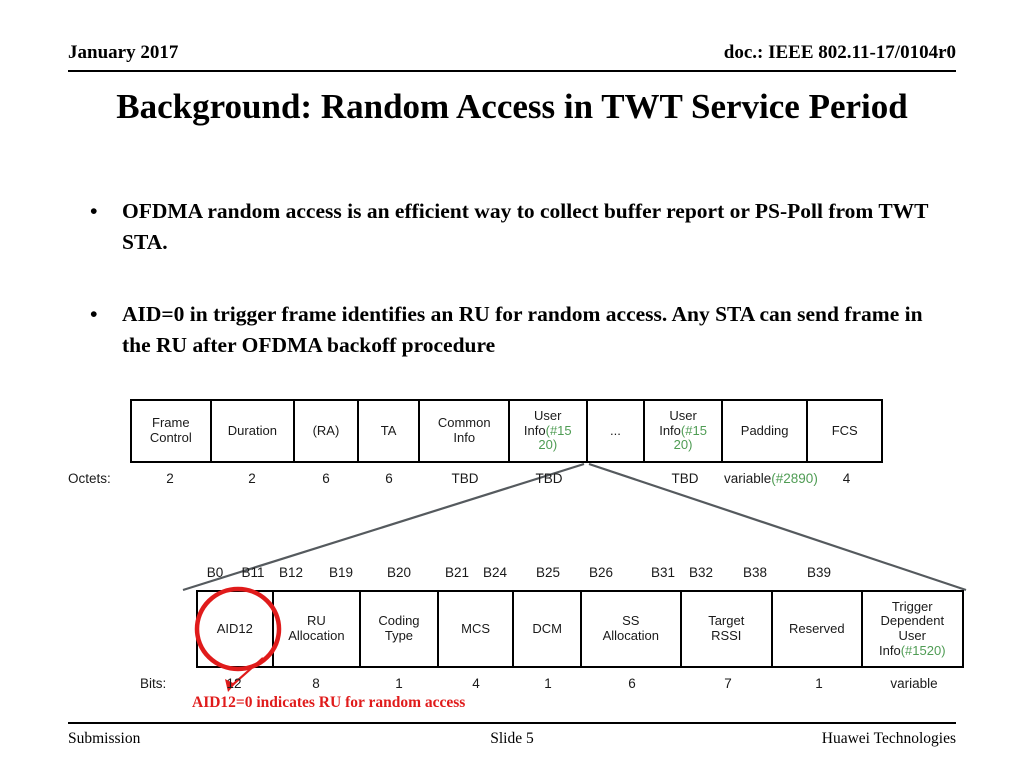  Describe the element at coordinates (316, 683) in the screenshot. I see `bits-value: 8` at that location.